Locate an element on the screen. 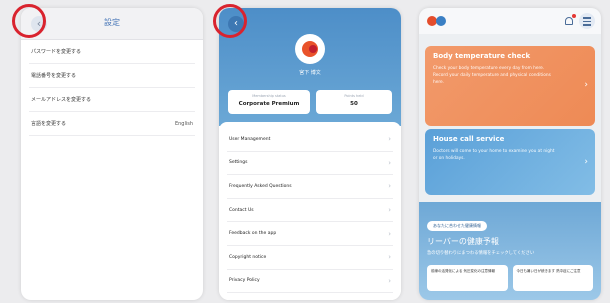 This screenshot has width=610, height=303. card-title: Body temperature check is located at coordinates (482, 56).